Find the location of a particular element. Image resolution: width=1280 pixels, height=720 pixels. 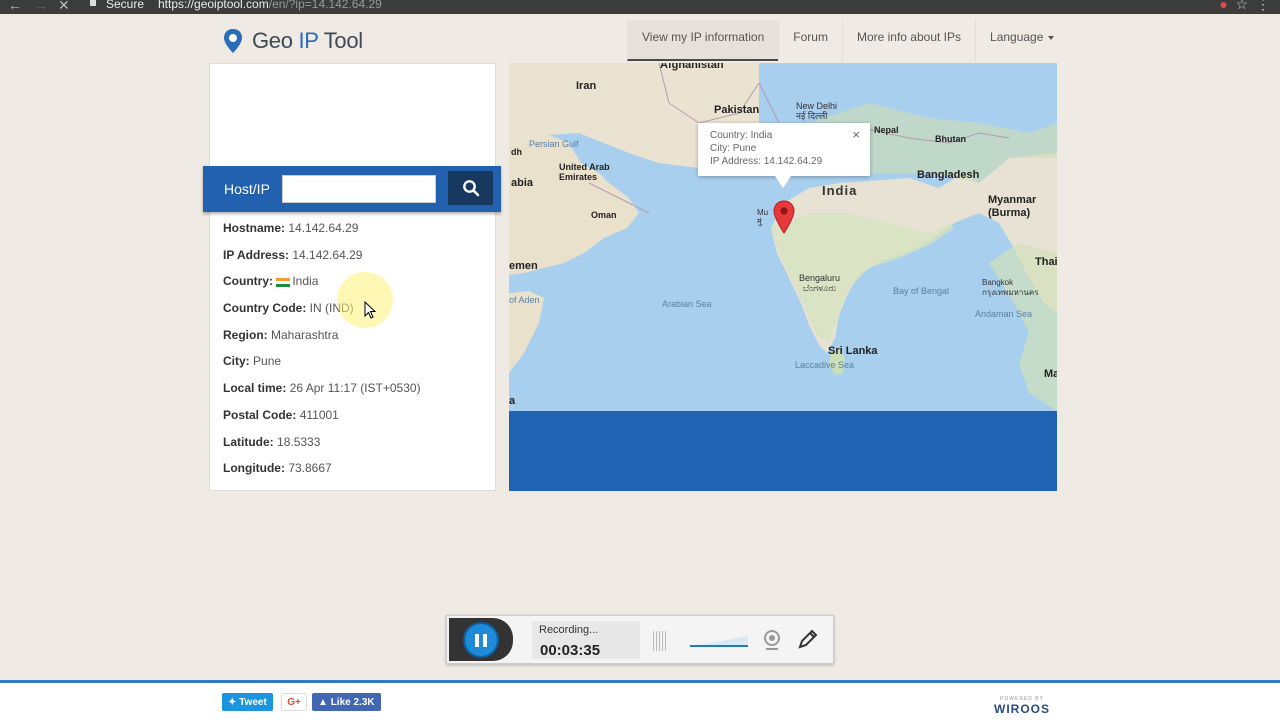

stop-loading-icon: ✕ is located at coordinates (64, 7).